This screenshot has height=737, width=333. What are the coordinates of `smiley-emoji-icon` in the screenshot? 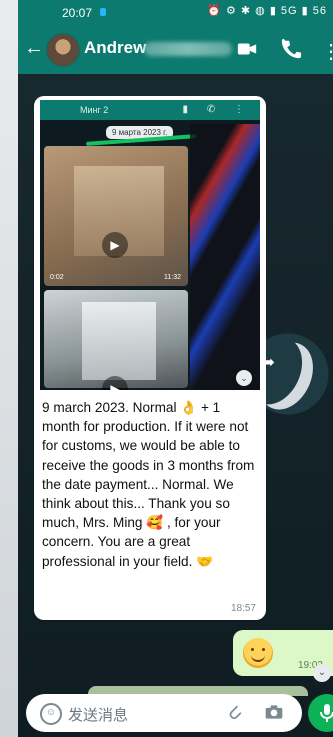 It's located at (258, 653).